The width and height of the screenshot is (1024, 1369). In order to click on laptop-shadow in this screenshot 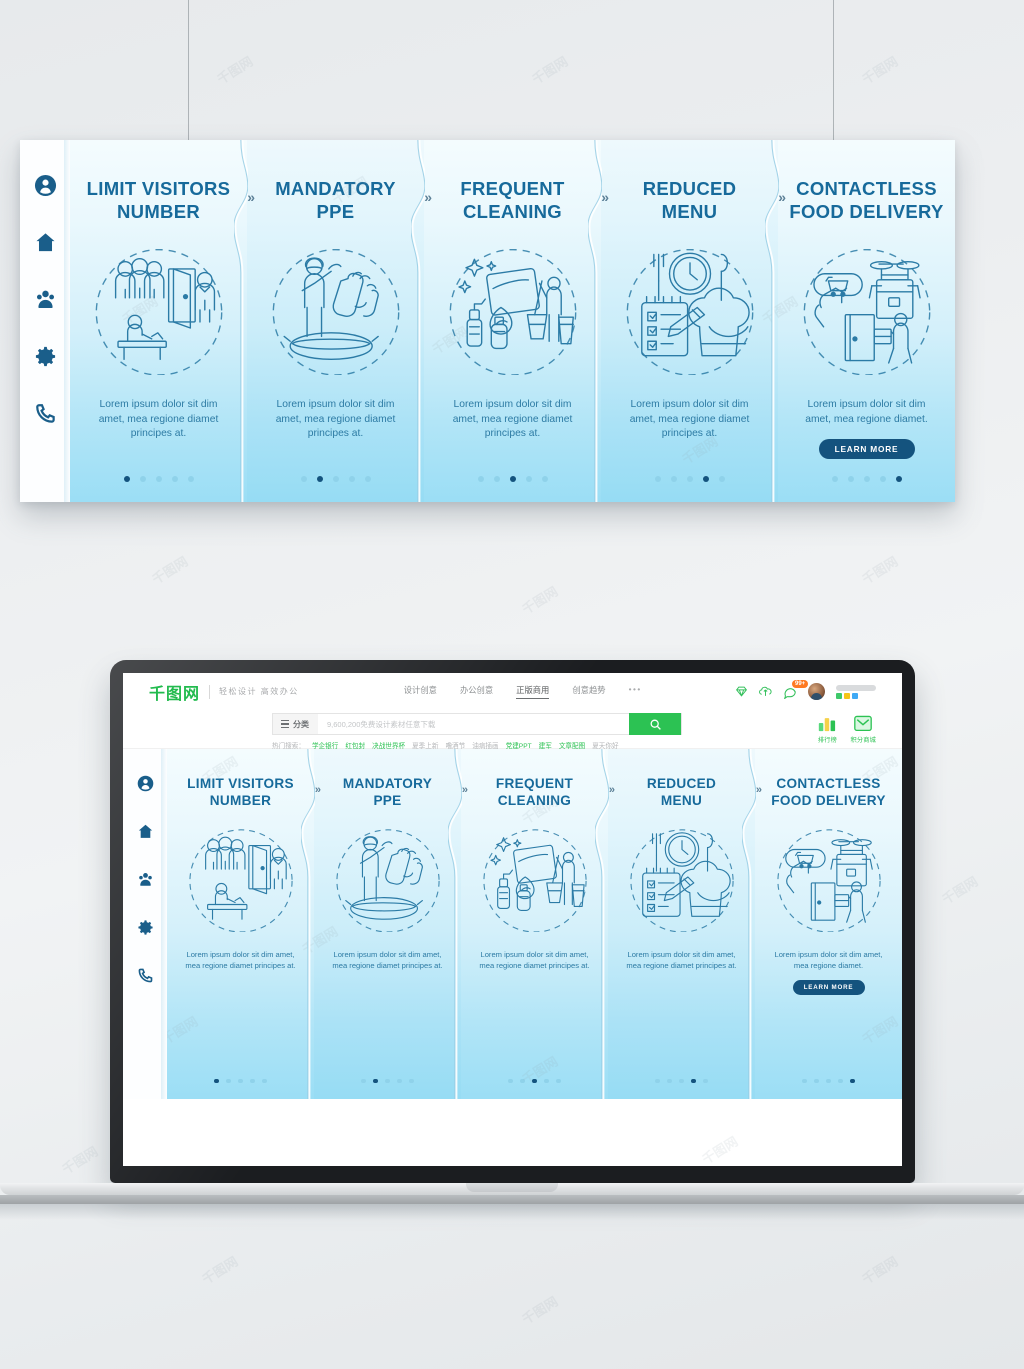, I will do `click(512, 1212)`.